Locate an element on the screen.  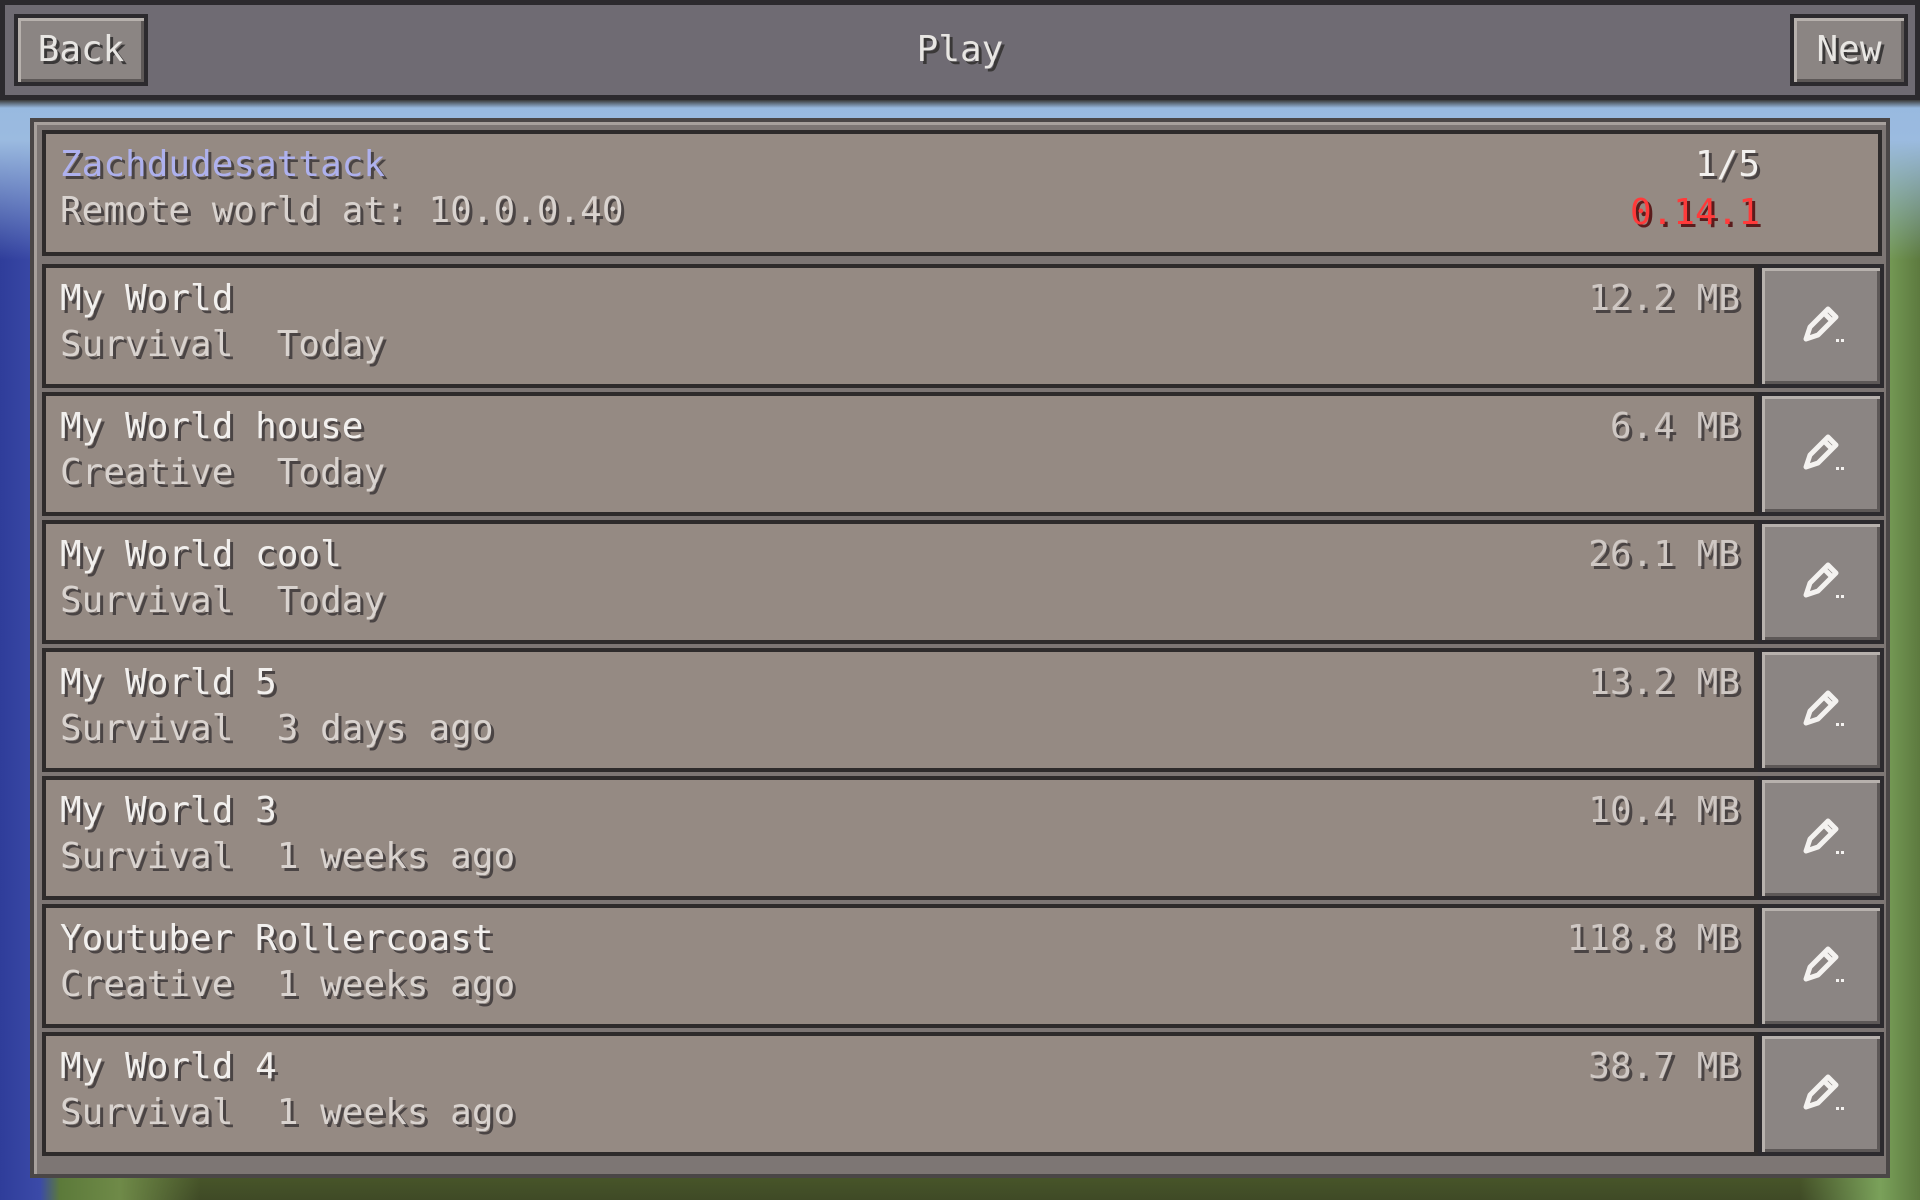
world-name: My World 3 is located at coordinates (168, 810).